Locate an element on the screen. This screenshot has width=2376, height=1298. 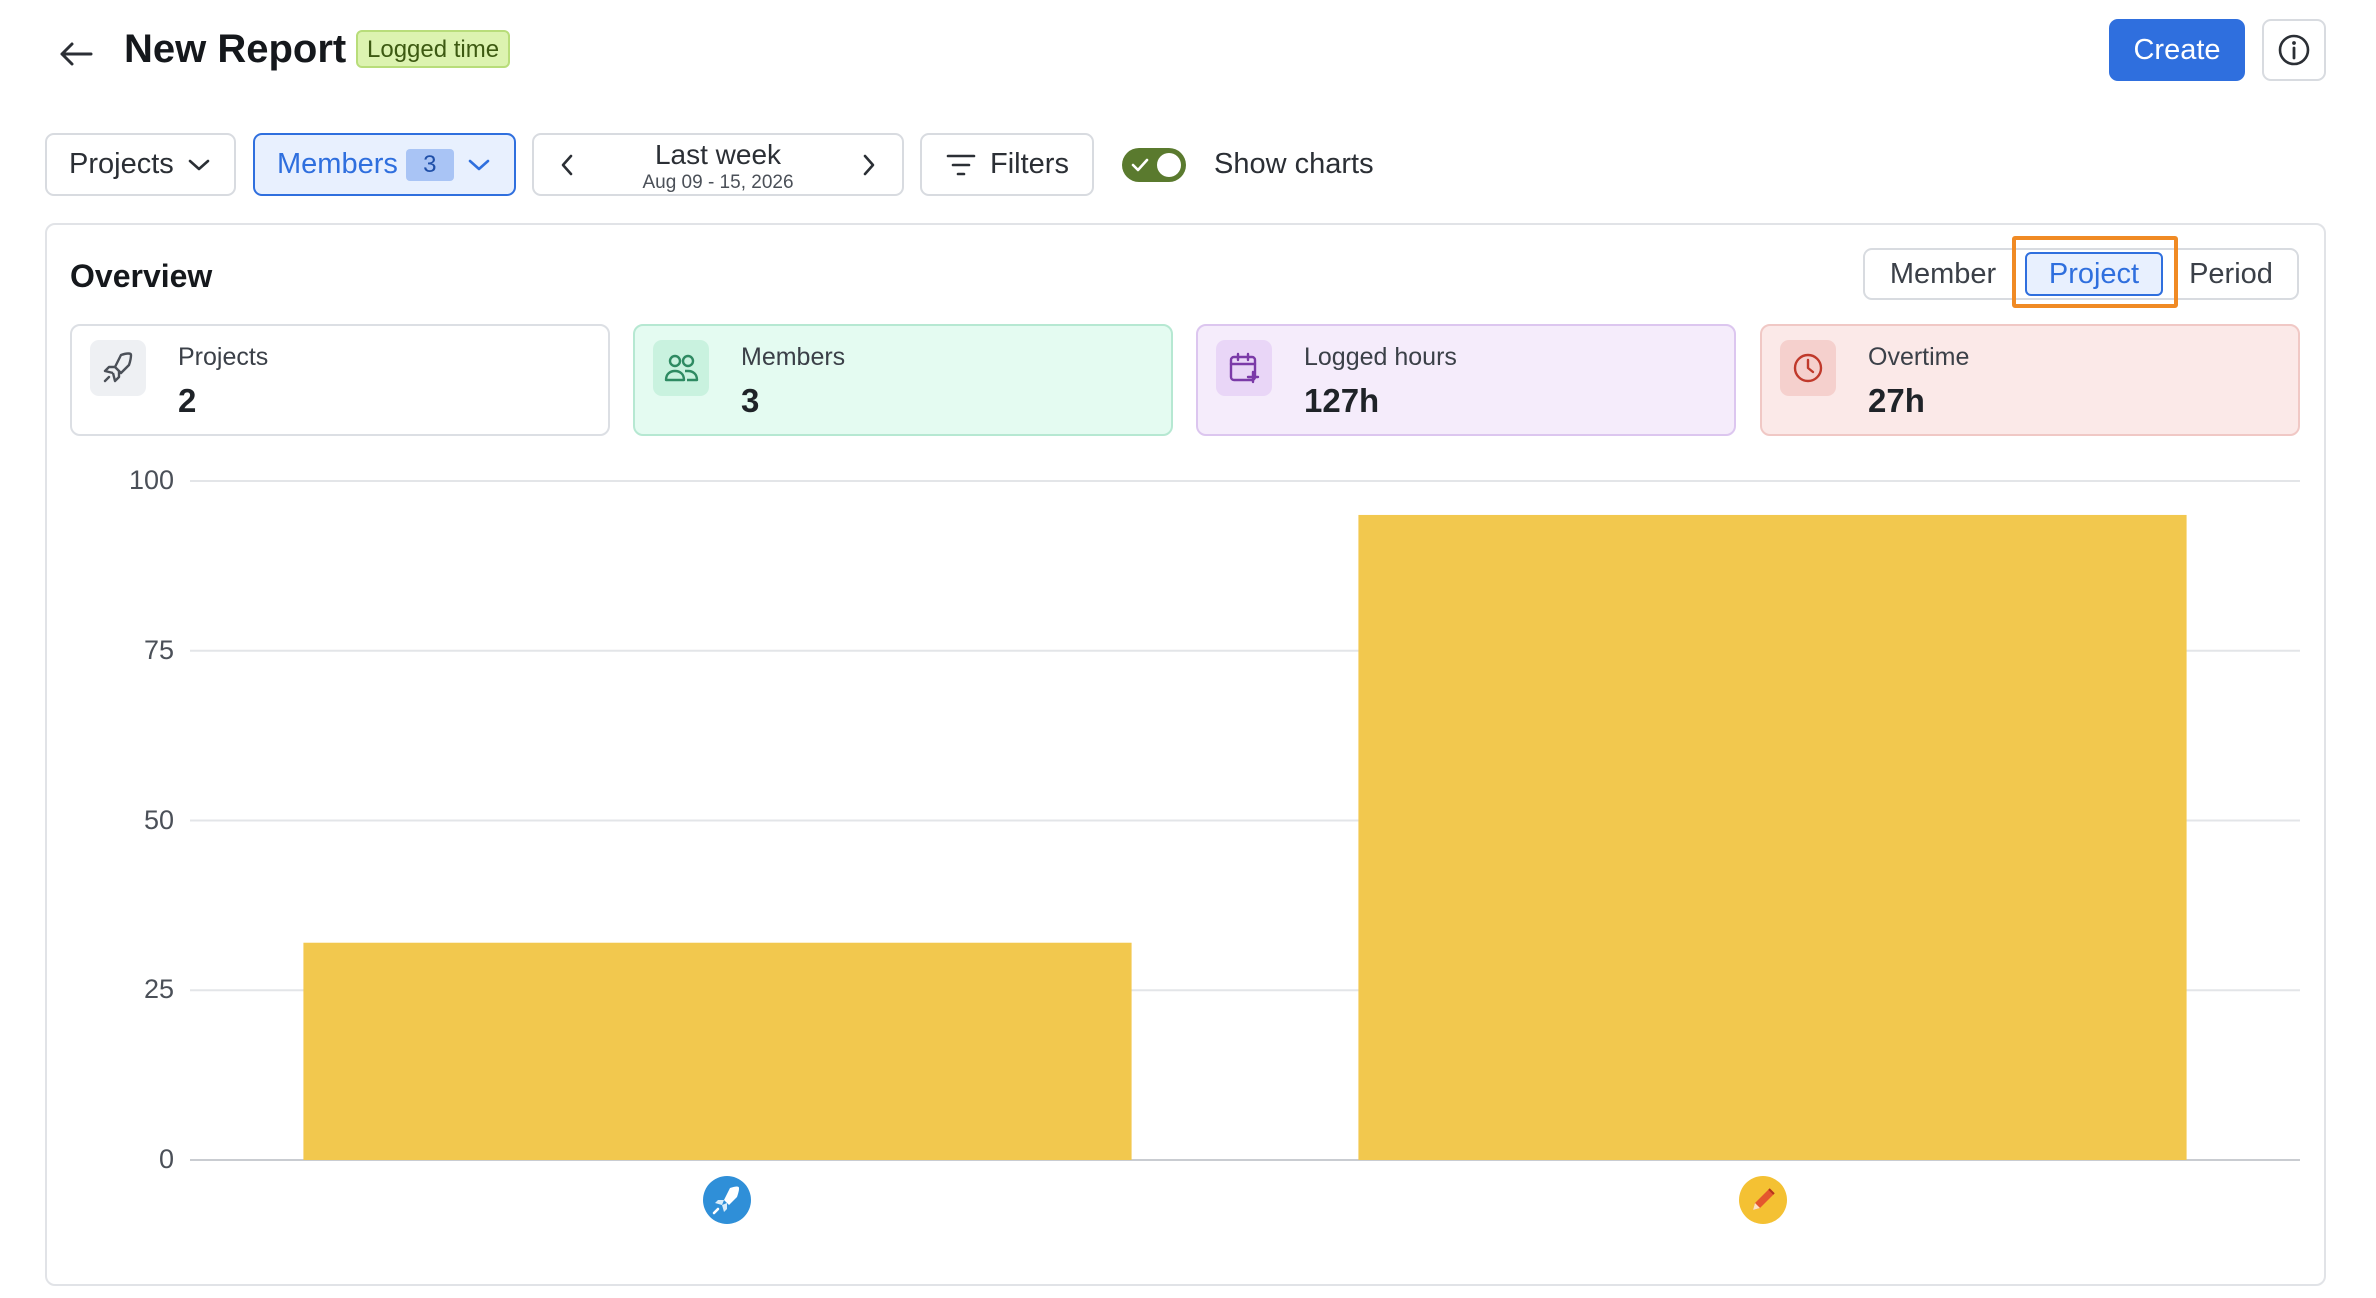
card-label: Overtime is located at coordinates (1919, 357).